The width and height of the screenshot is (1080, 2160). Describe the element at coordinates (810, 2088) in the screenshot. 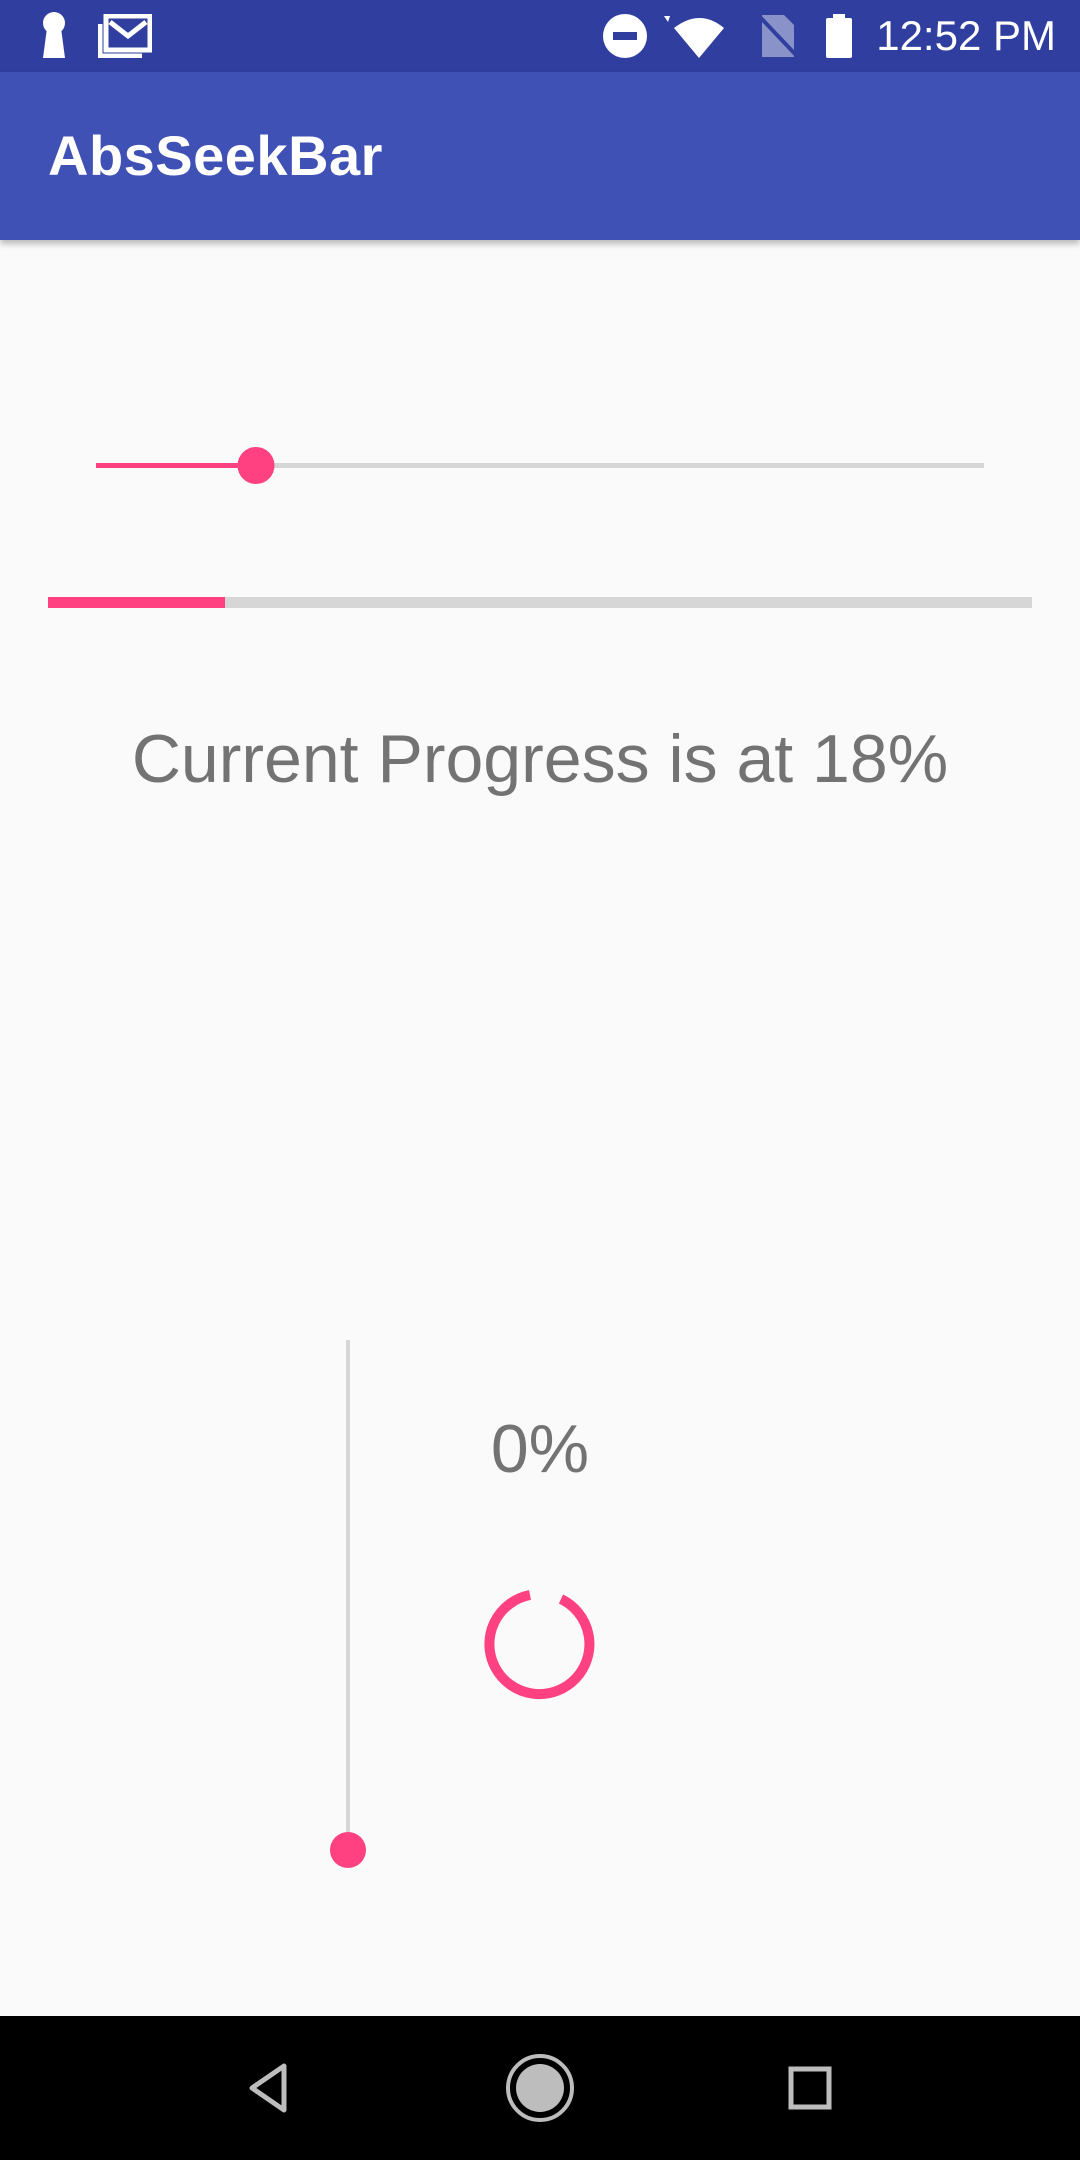

I see `recents-icon` at that location.